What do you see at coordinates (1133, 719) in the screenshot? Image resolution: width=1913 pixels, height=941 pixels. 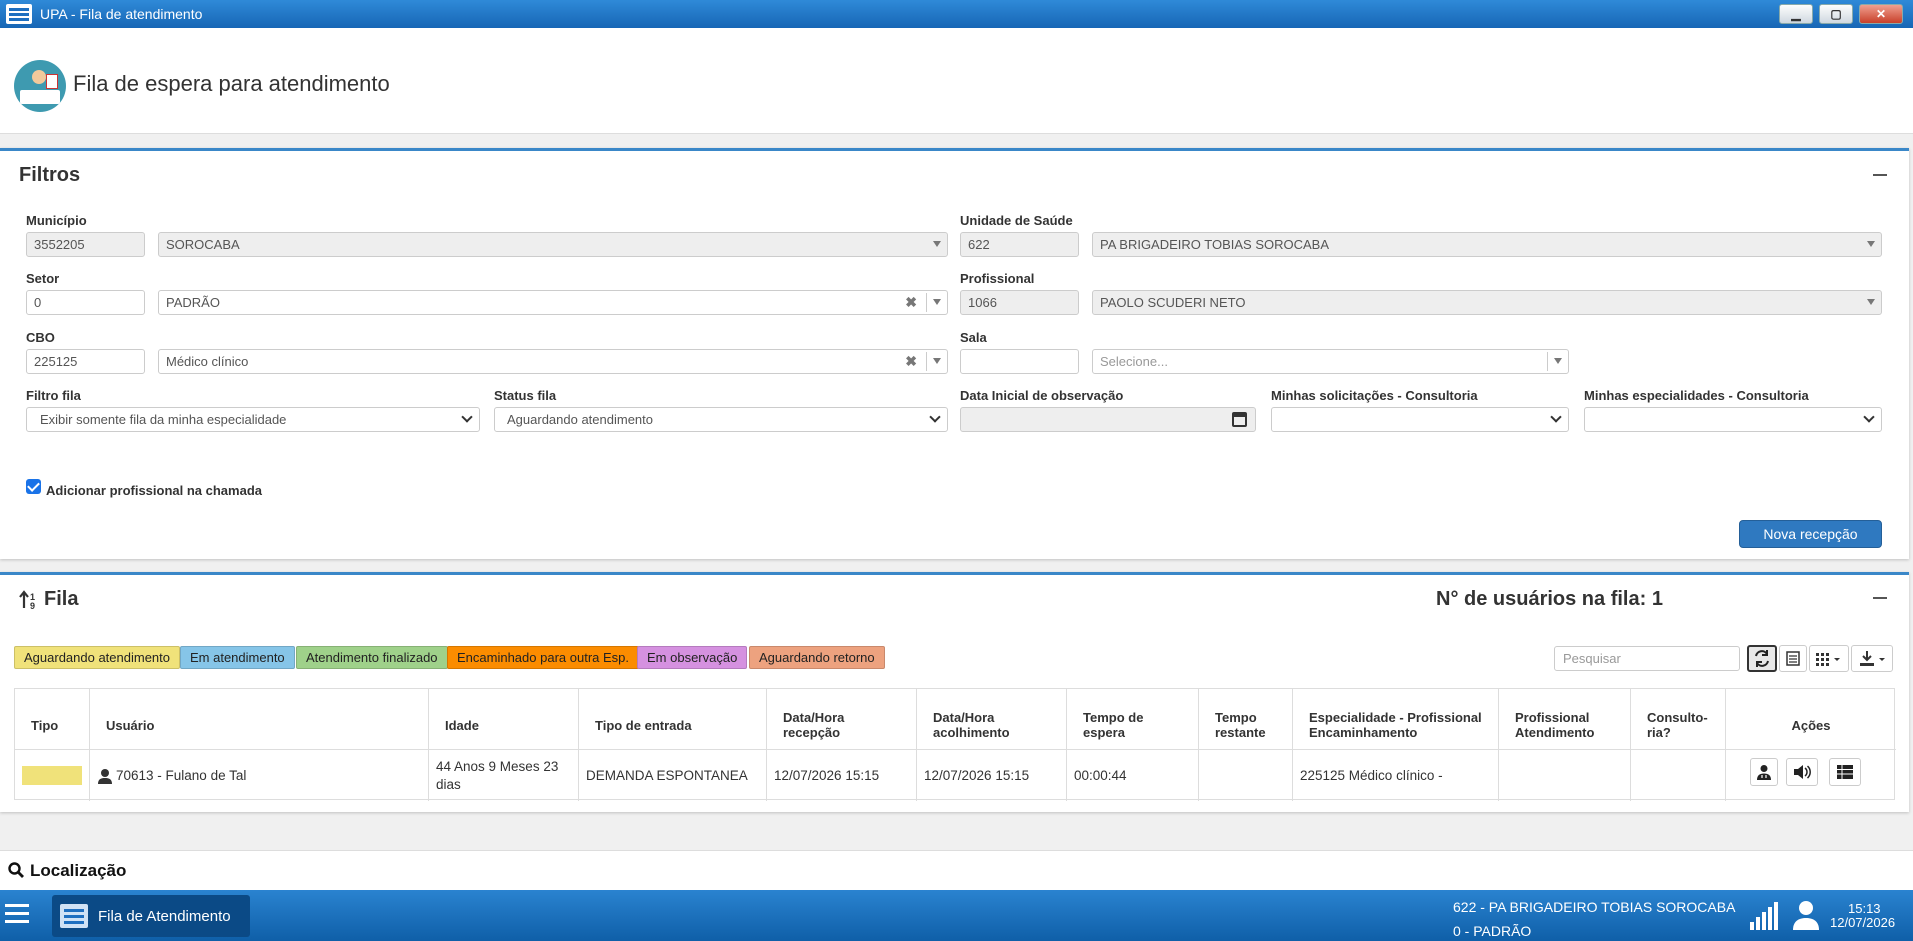 I see `col-header: Tempo de espera` at bounding box center [1133, 719].